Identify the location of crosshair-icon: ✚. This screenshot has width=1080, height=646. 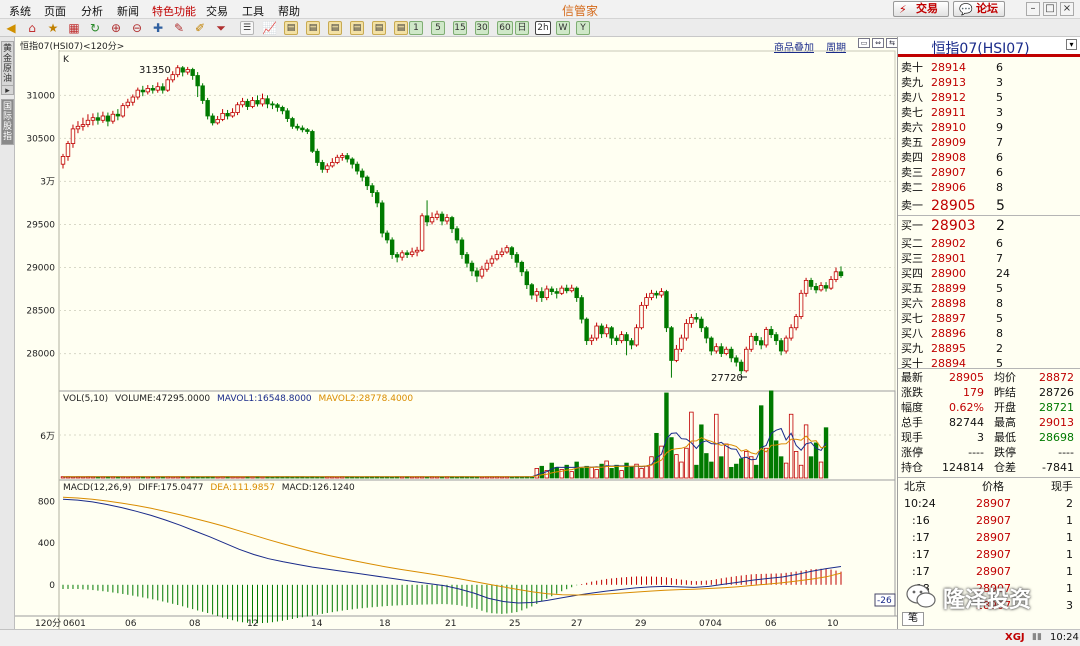
(158, 28).